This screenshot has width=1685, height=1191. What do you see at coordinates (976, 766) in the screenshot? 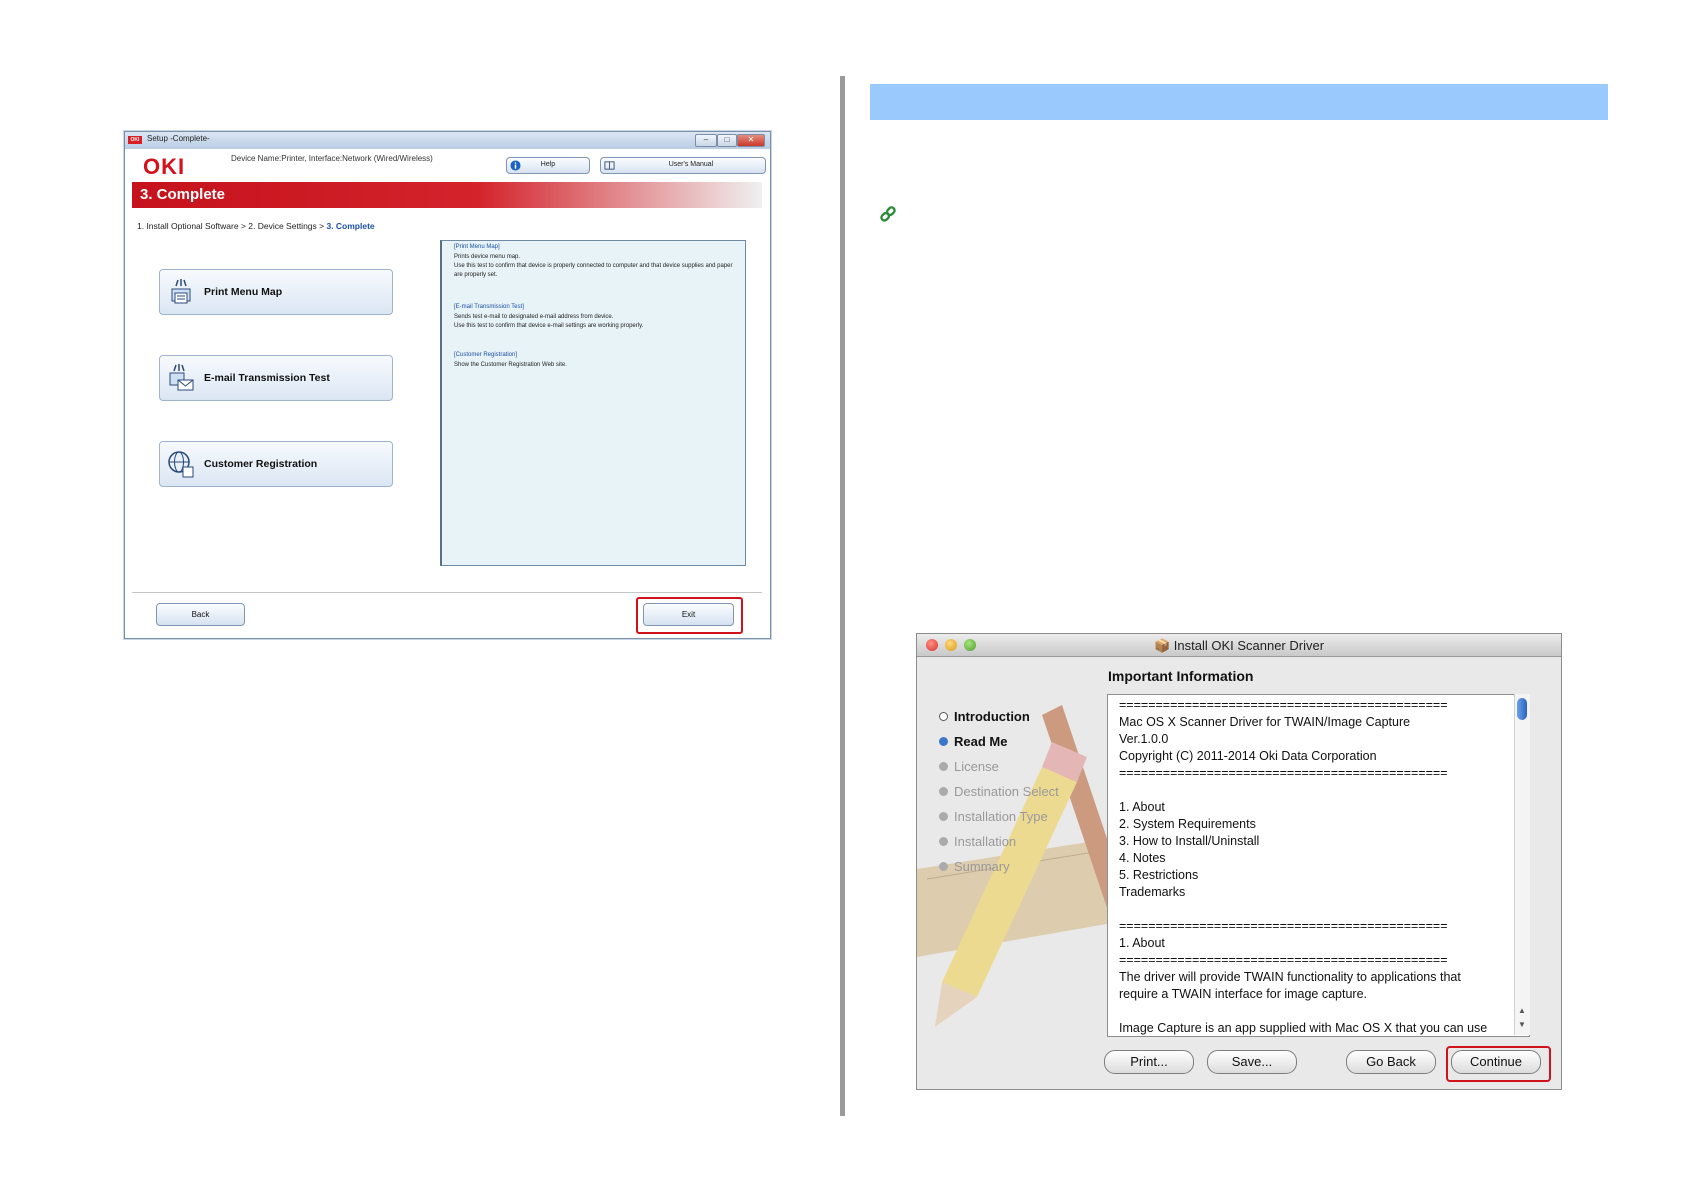
I see `step-license-label: License` at bounding box center [976, 766].